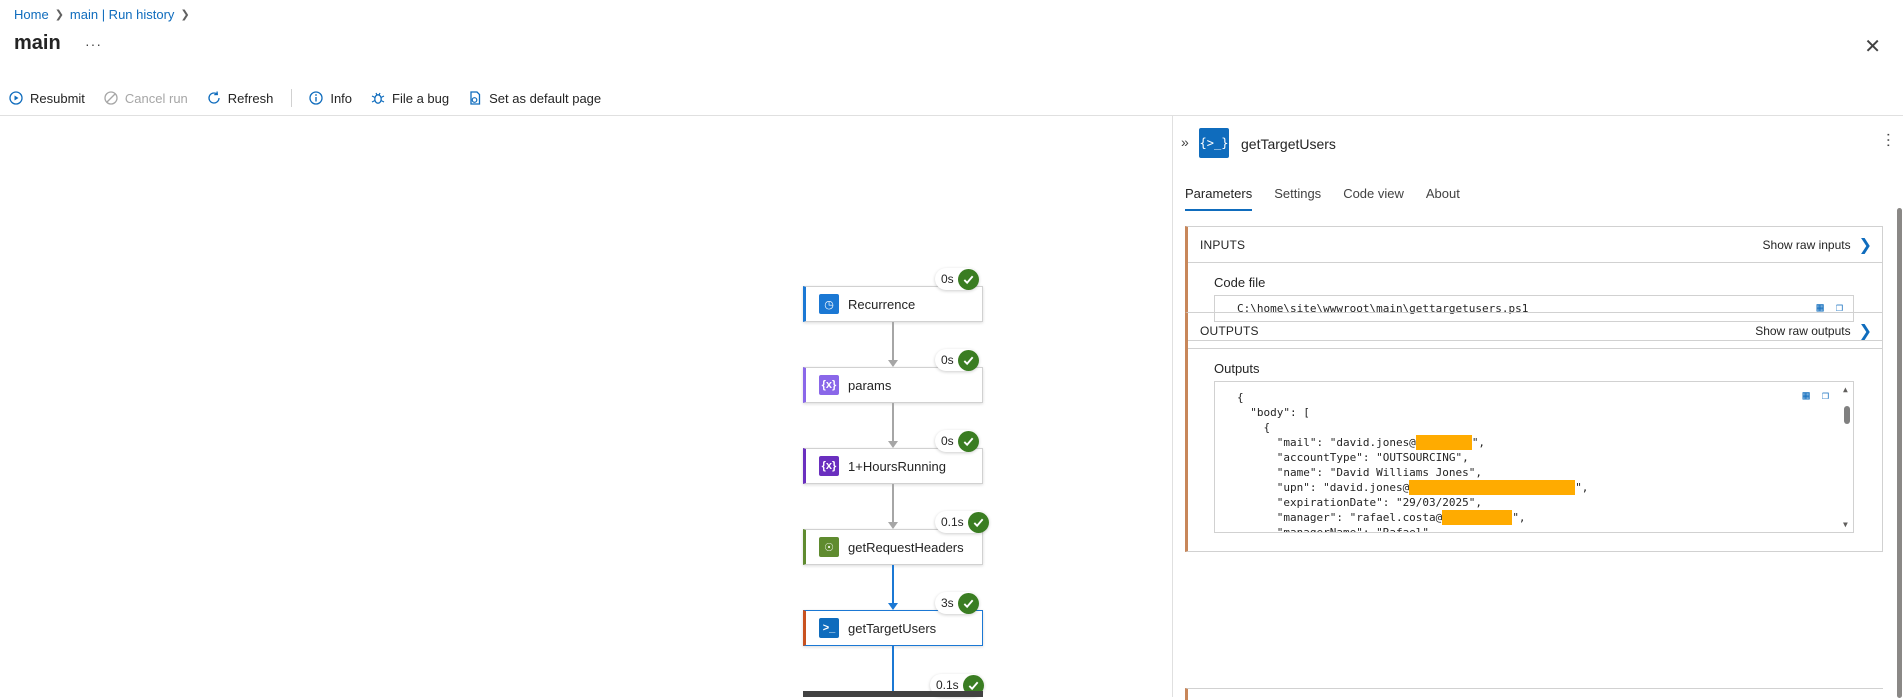  Describe the element at coordinates (1353, 457) in the screenshot. I see `json-line: "accountType": "OUTSOURCING",` at that location.